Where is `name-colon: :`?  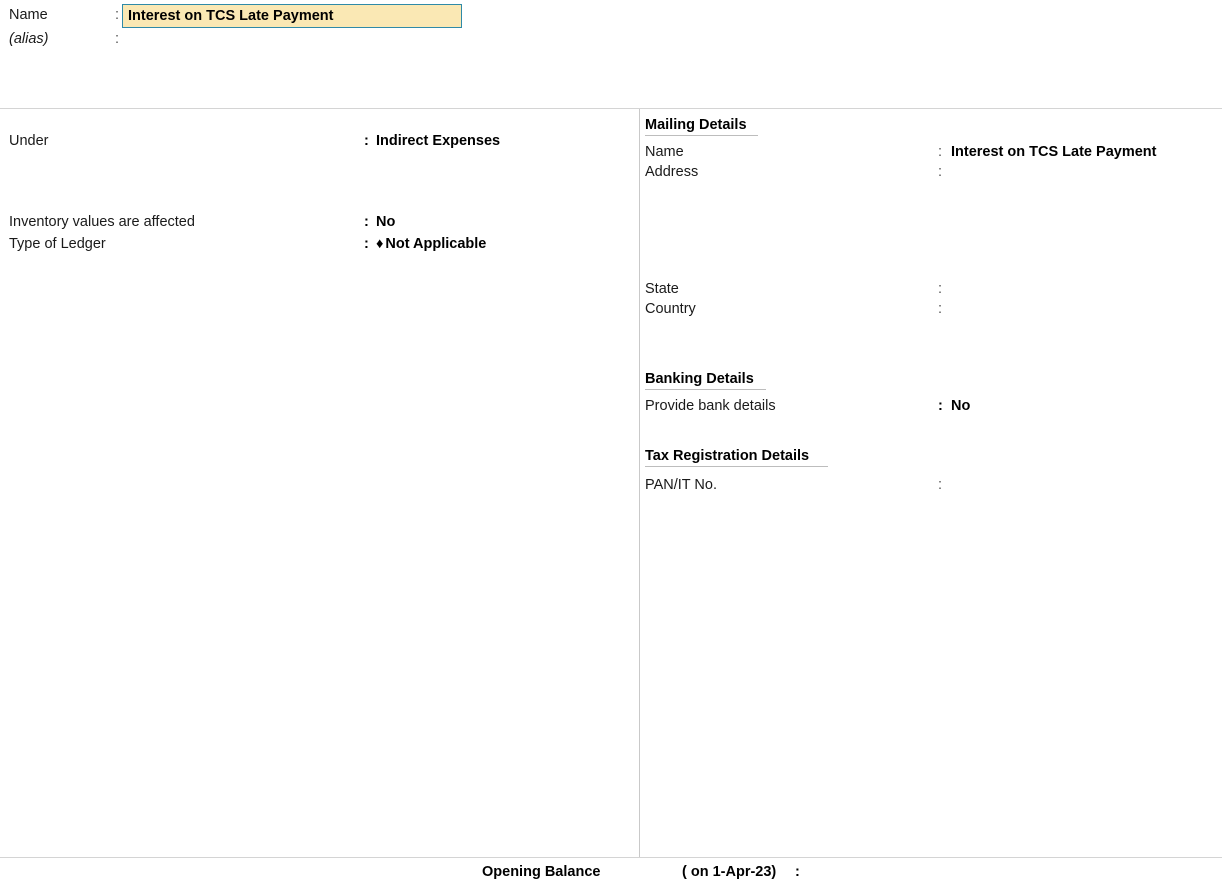 name-colon: : is located at coordinates (117, 15).